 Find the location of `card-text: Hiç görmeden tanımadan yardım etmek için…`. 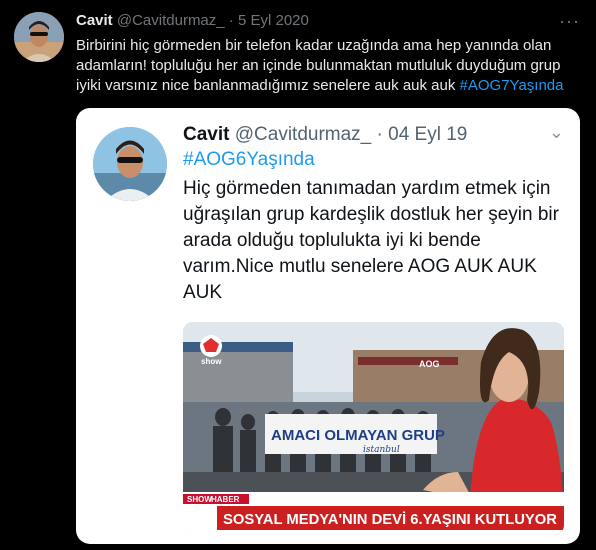

card-text: Hiç görmeden tanımadan yardım etmek için… is located at coordinates (371, 240).